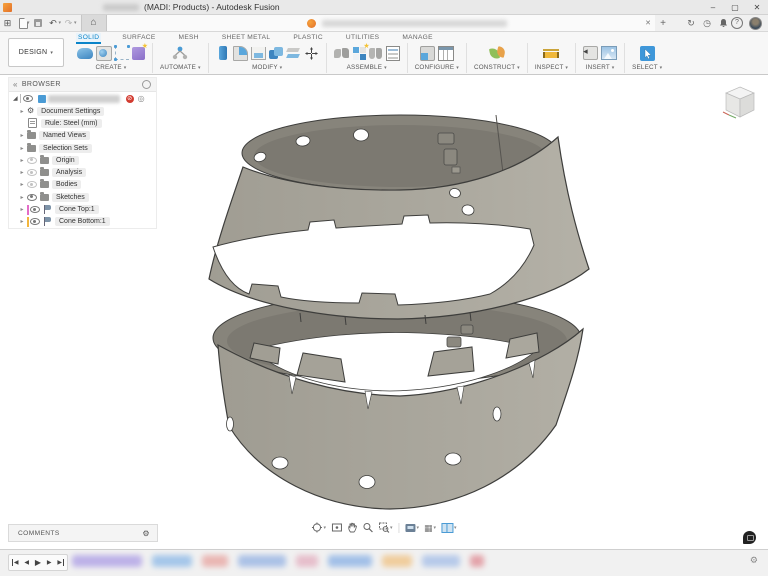  I want to click on view-cube, so click(740, 103).